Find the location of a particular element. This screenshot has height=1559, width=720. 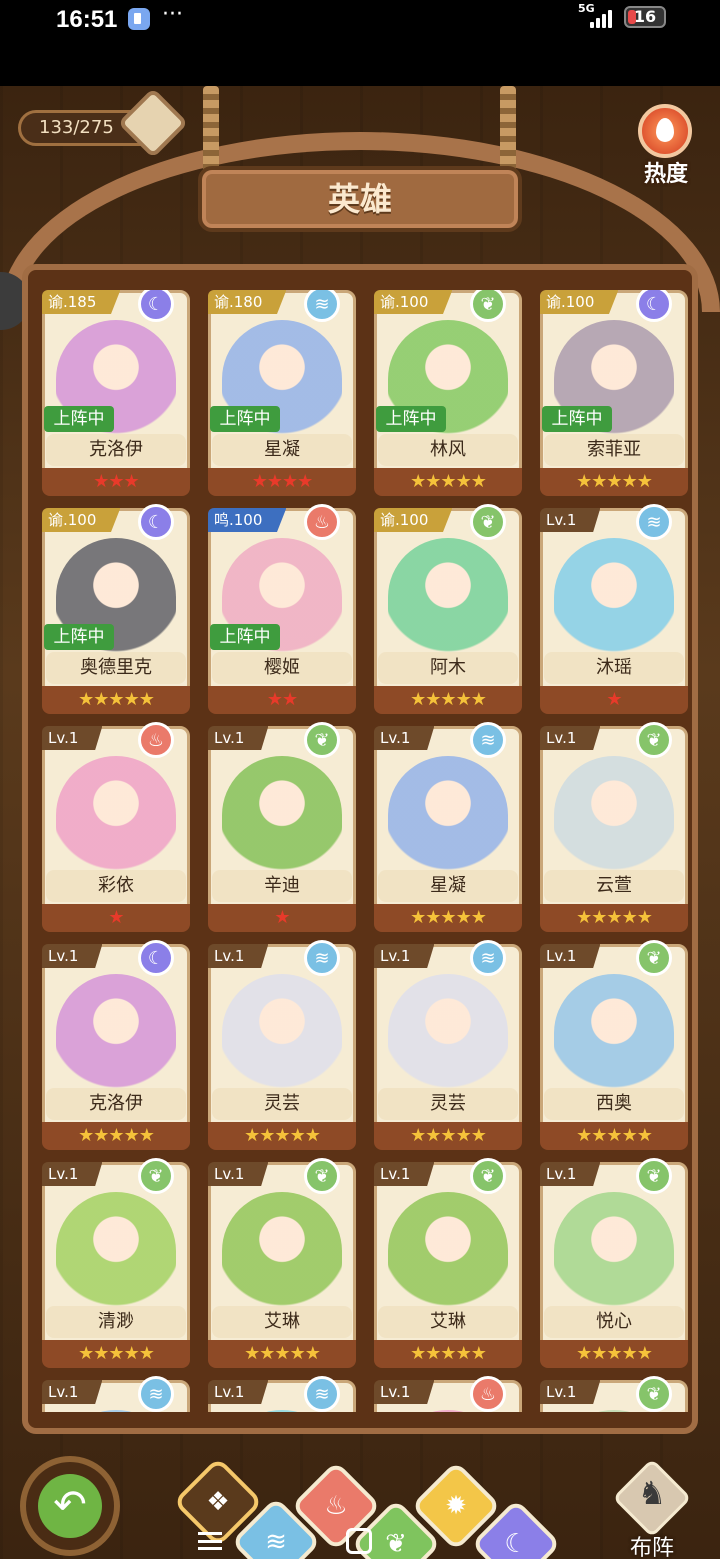

popularity-button: 热度 is located at coordinates (666, 145).